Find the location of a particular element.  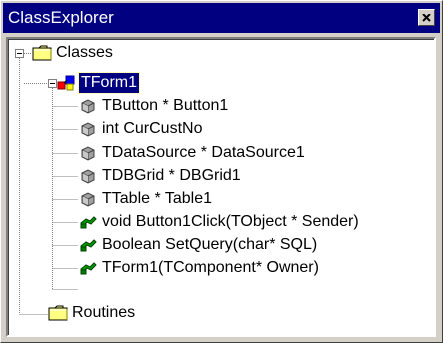

class-icon is located at coordinates (66, 83).